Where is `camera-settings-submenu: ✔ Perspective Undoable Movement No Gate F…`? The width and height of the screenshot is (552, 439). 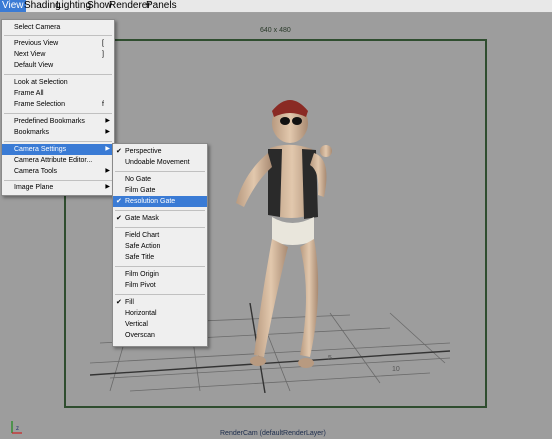 camera-settings-submenu: ✔ Perspective Undoable Movement No Gate F… is located at coordinates (160, 245).